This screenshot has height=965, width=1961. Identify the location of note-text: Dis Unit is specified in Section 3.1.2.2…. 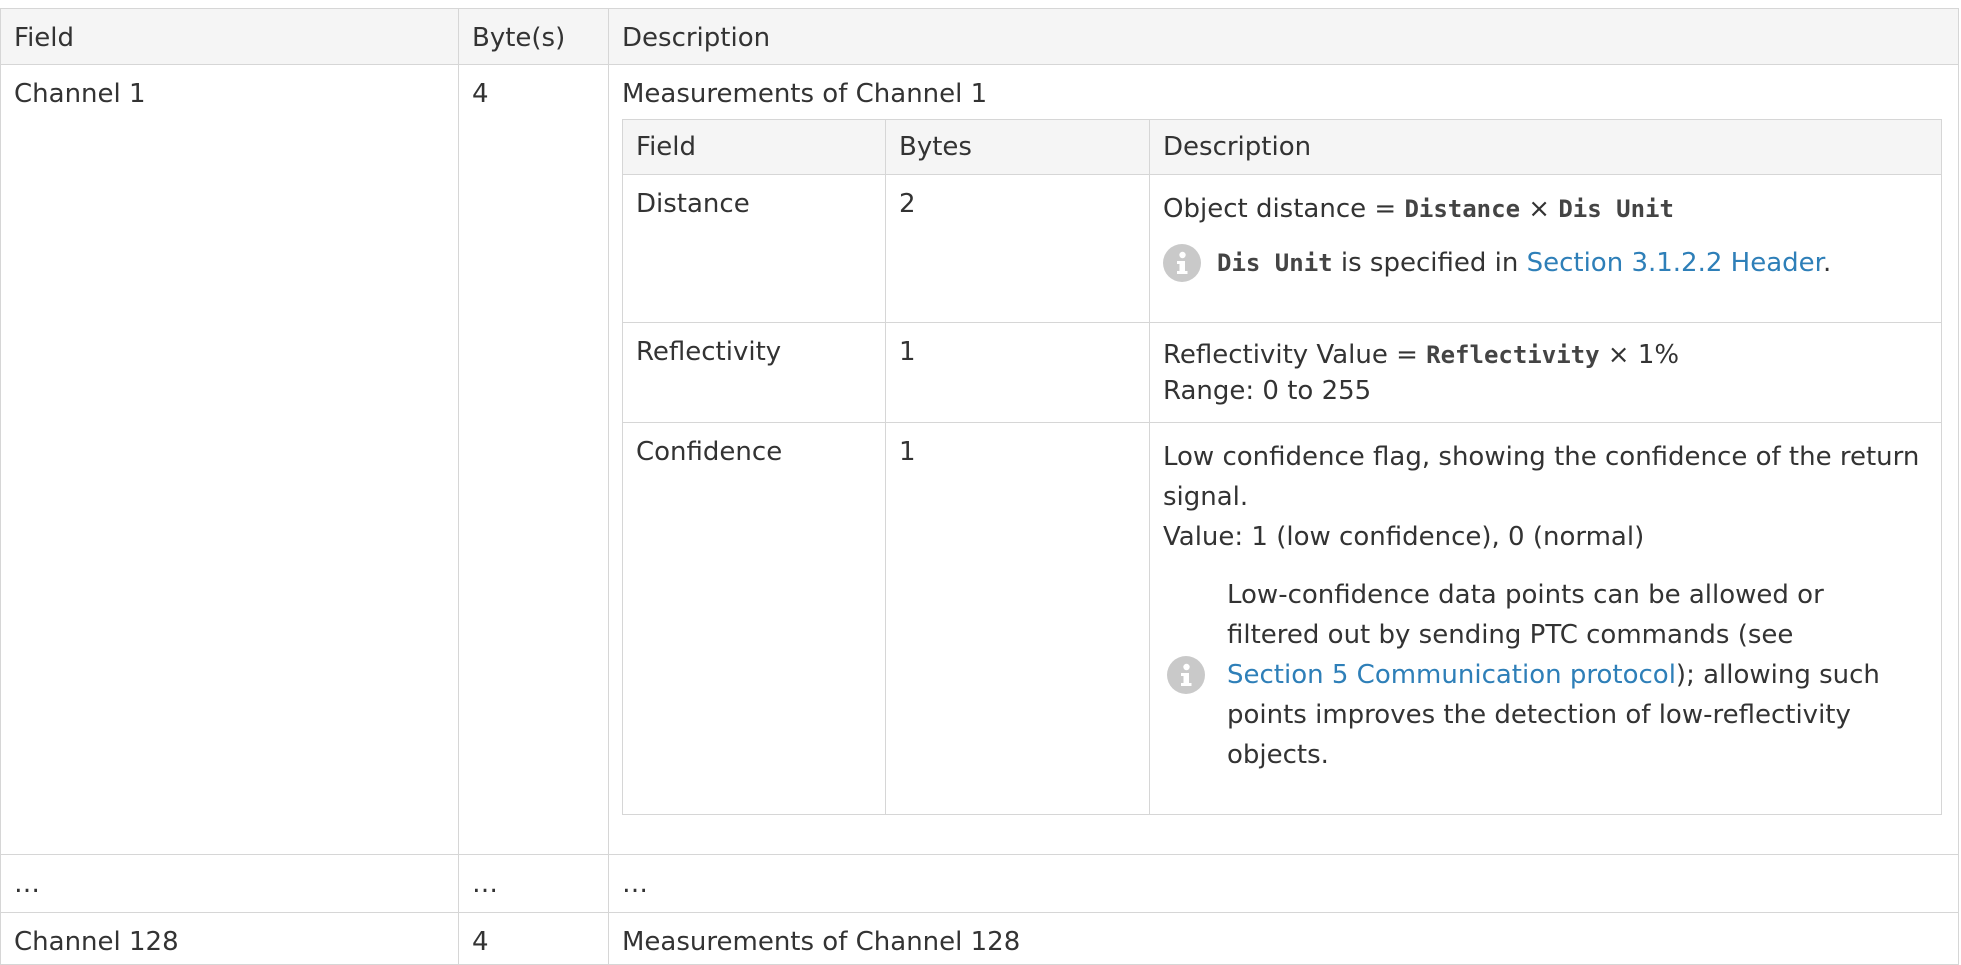
(1524, 263).